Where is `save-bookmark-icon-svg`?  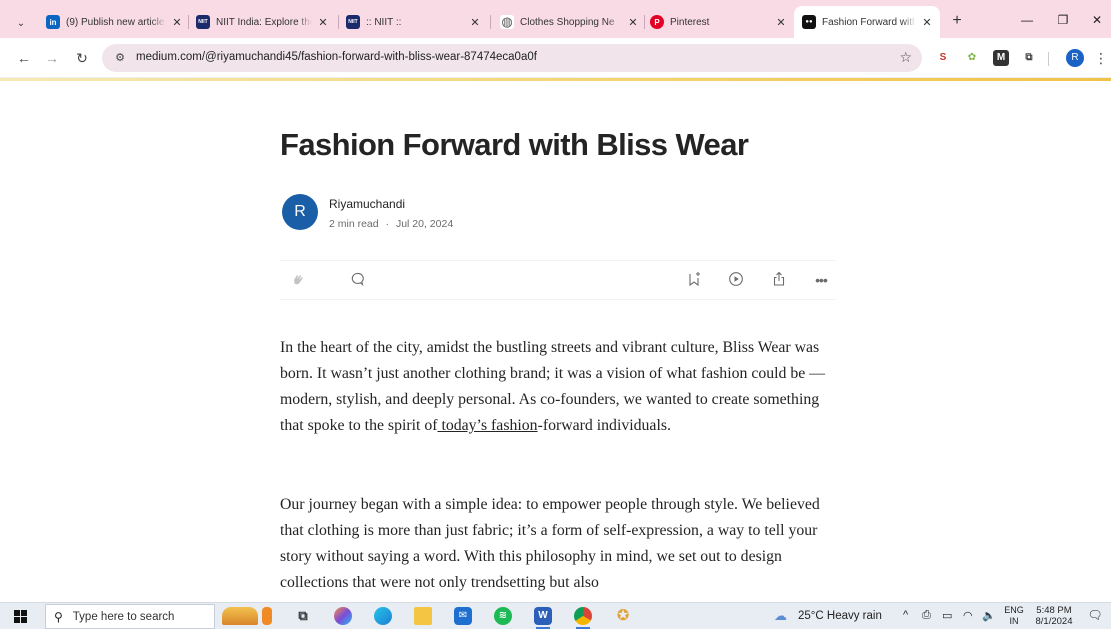 save-bookmark-icon-svg is located at coordinates (694, 279).